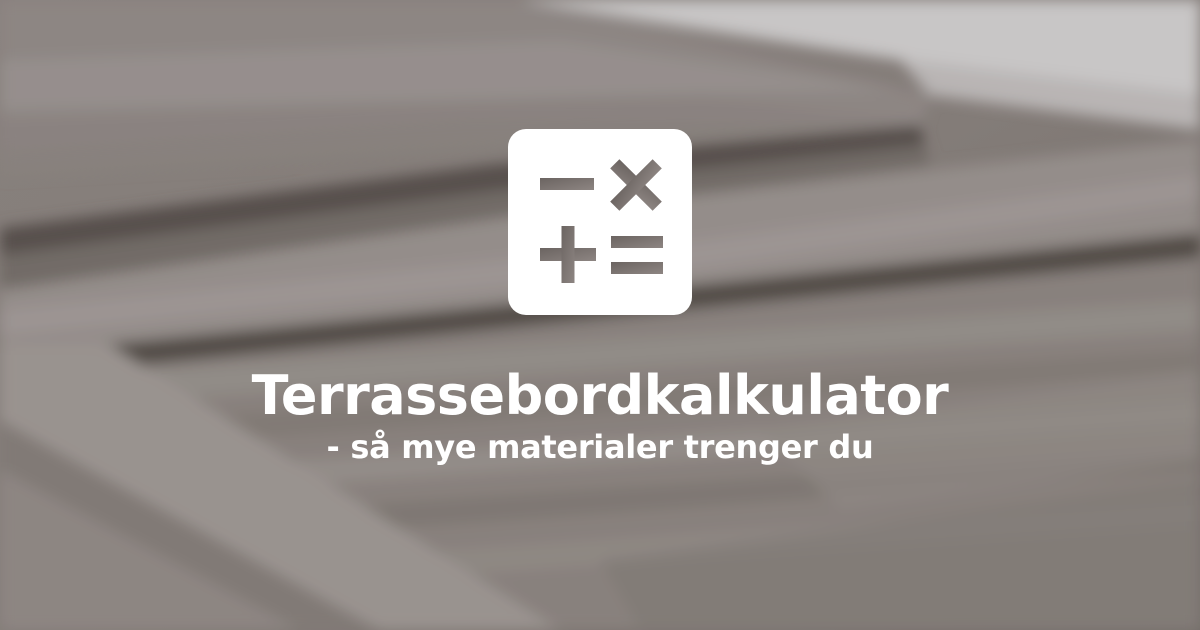 This screenshot has height=630, width=1200. What do you see at coordinates (600, 395) in the screenshot?
I see `page-title: Terrassebordkalkulator` at bounding box center [600, 395].